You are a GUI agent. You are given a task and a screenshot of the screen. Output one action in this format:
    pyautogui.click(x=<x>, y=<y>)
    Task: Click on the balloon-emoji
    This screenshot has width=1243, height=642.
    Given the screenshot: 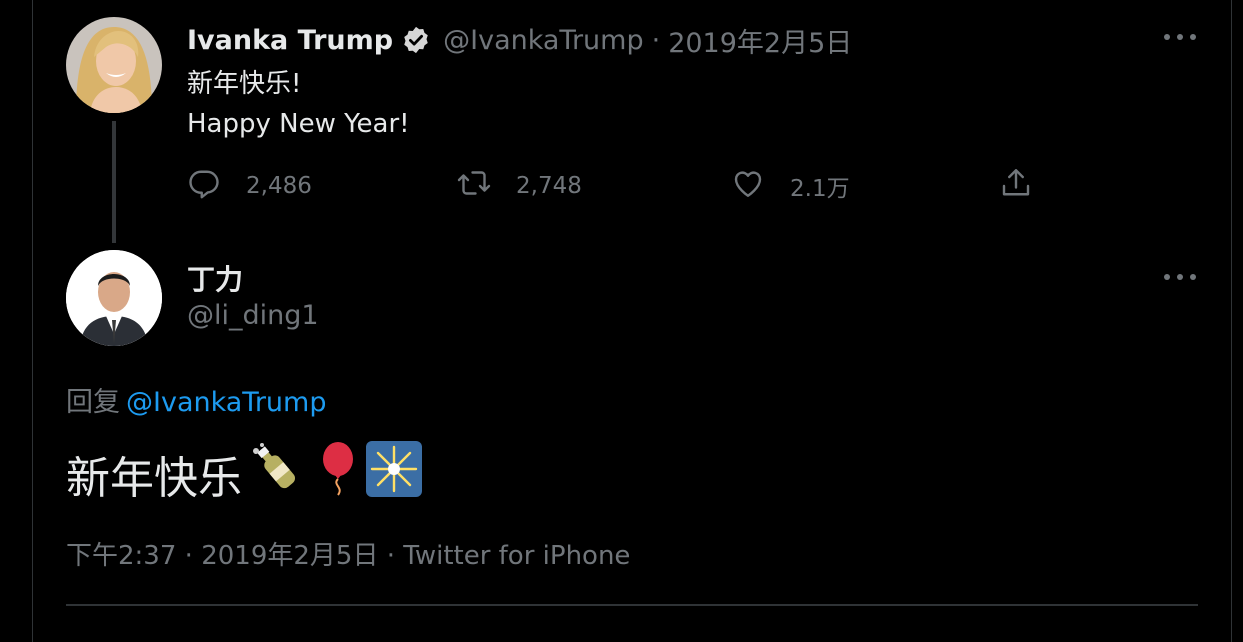 What is the action you would take?
    pyautogui.click(x=338, y=474)
    